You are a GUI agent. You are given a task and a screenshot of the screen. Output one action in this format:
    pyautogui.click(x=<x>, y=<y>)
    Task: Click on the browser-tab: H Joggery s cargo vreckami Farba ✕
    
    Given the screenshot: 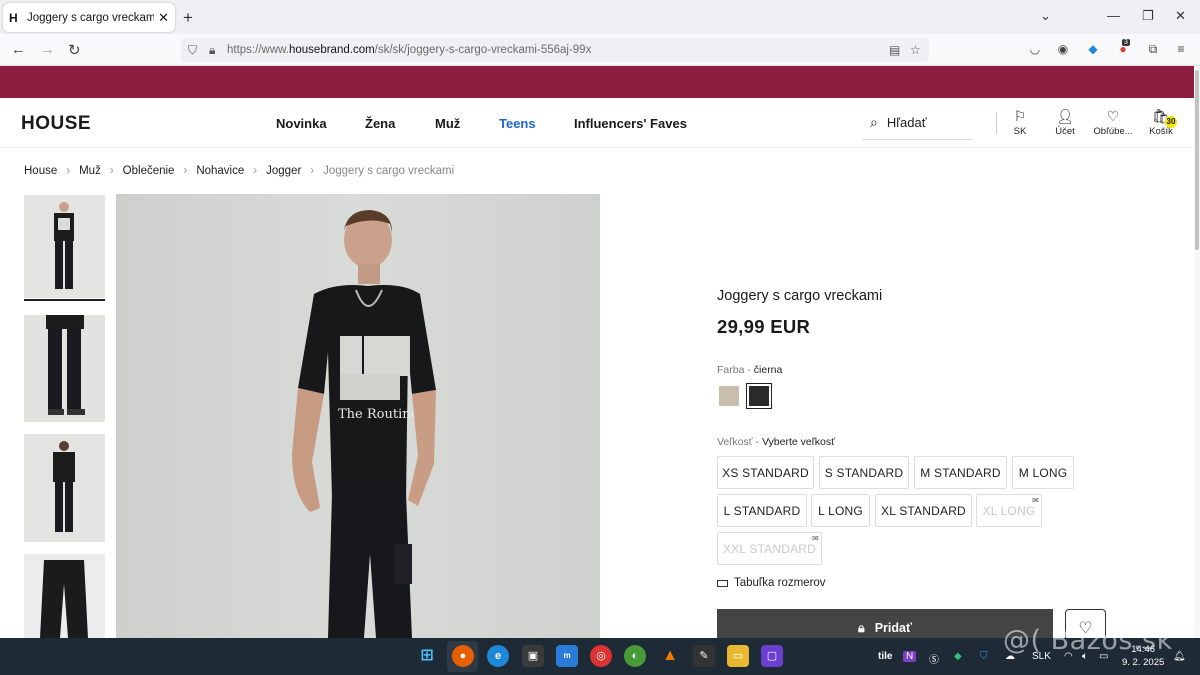 What is the action you would take?
    pyautogui.click(x=89, y=17)
    